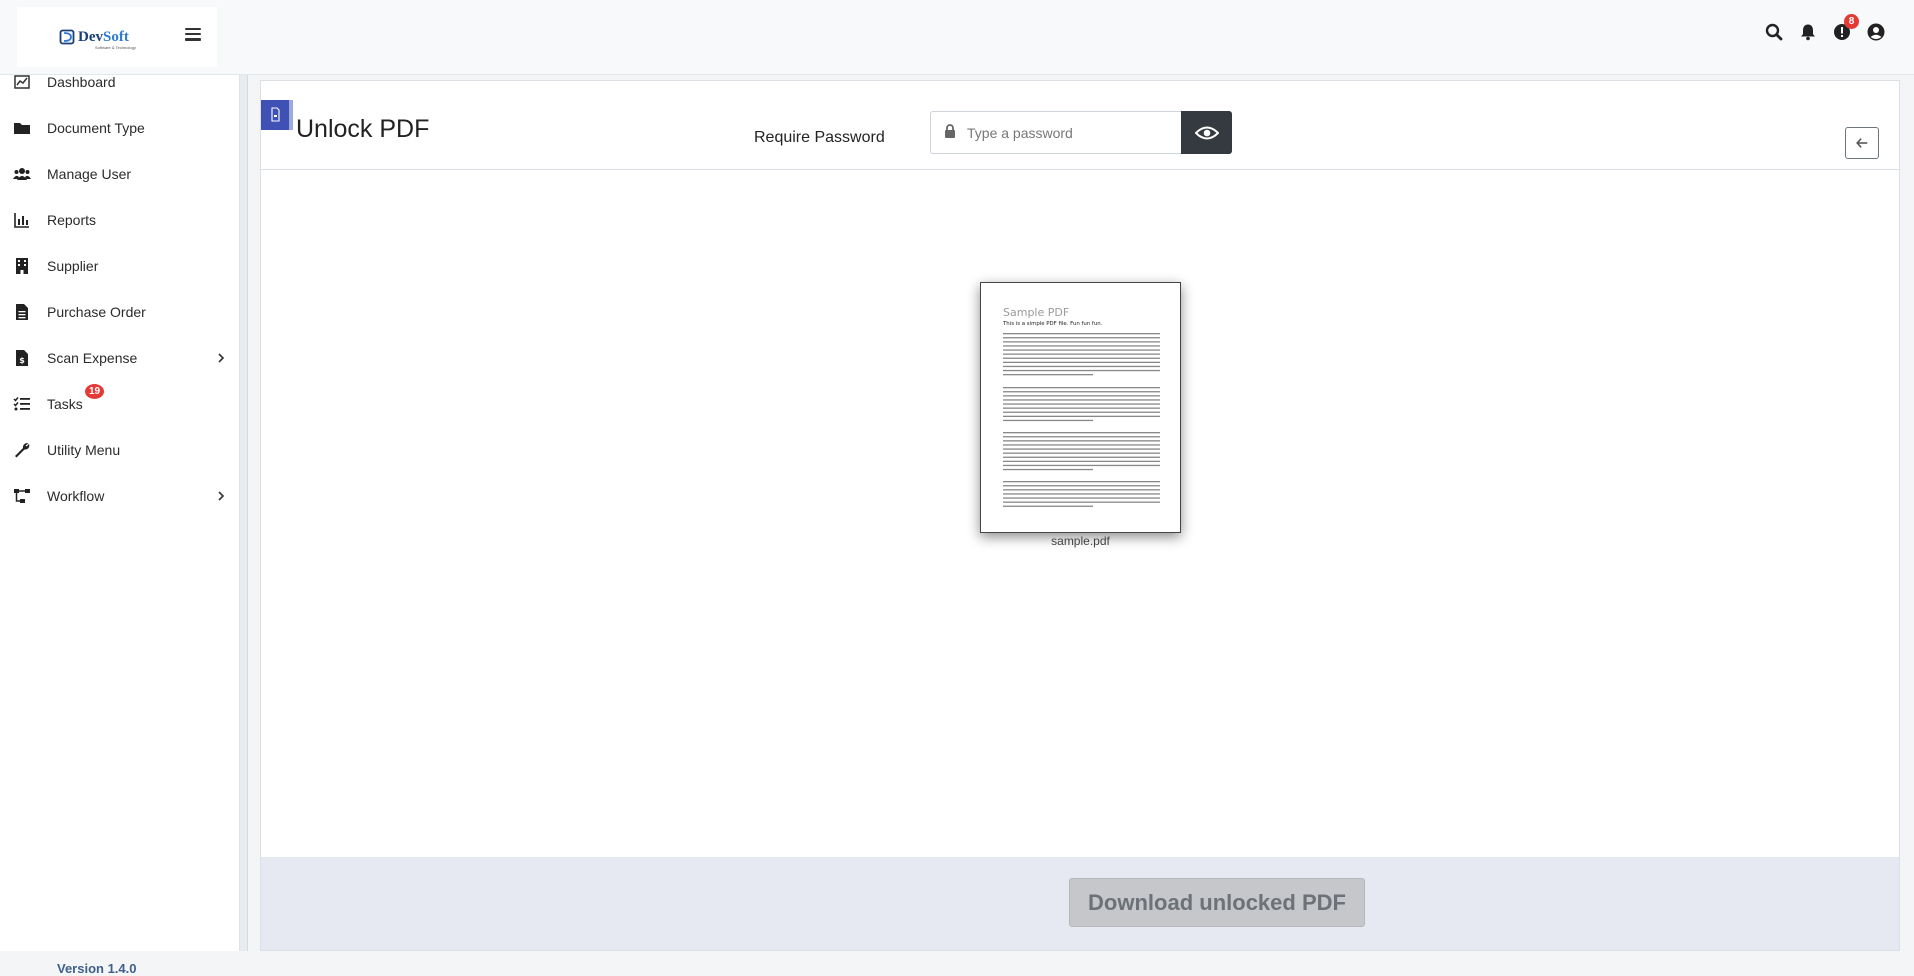  I want to click on hamburger-menu-icon, so click(193, 35).